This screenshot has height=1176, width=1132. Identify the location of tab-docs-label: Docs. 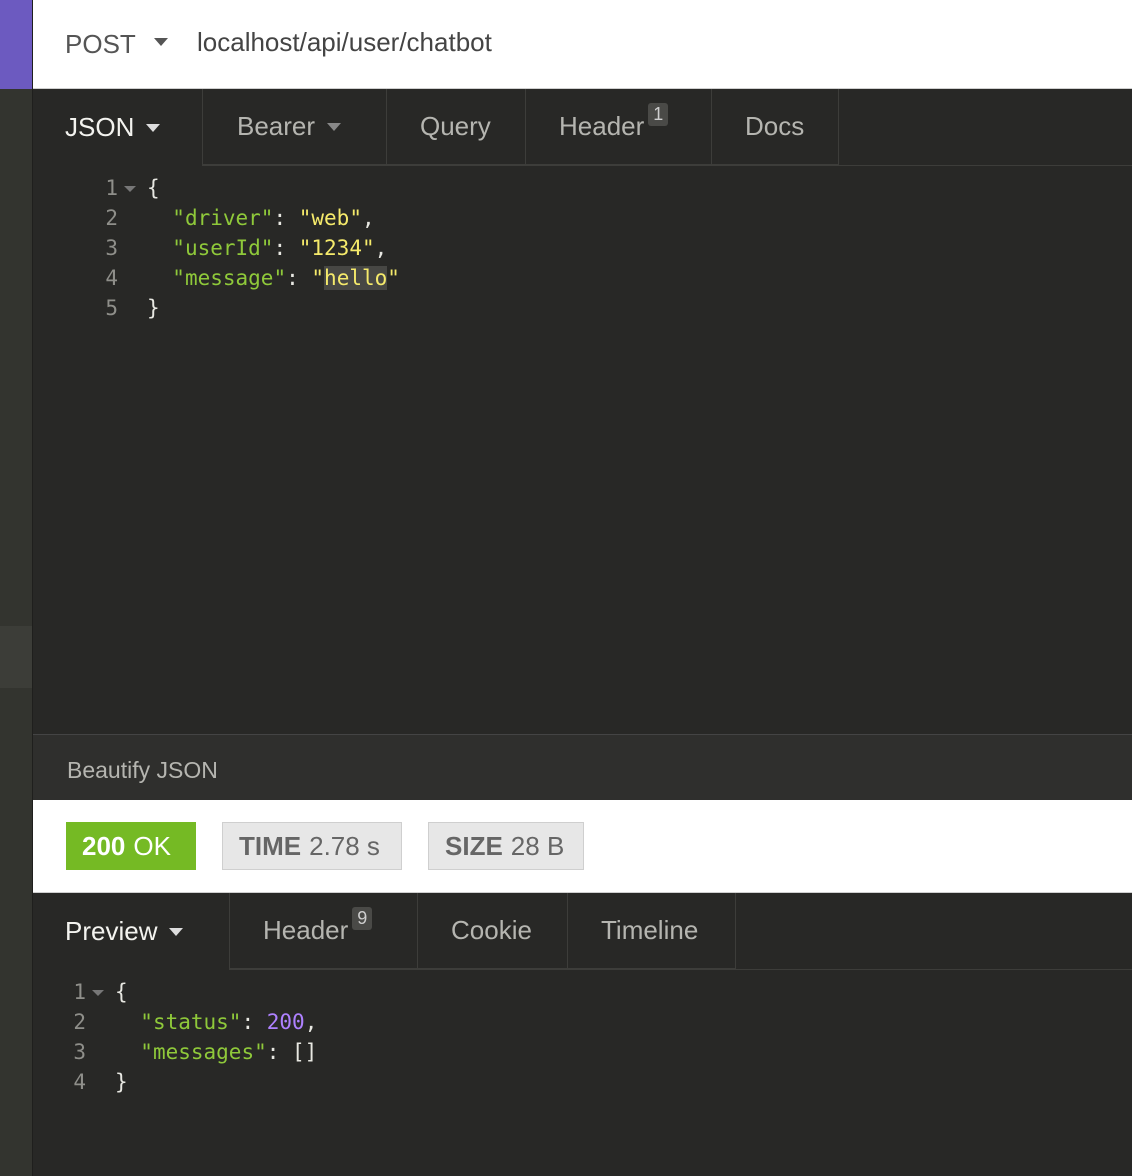
(775, 126).